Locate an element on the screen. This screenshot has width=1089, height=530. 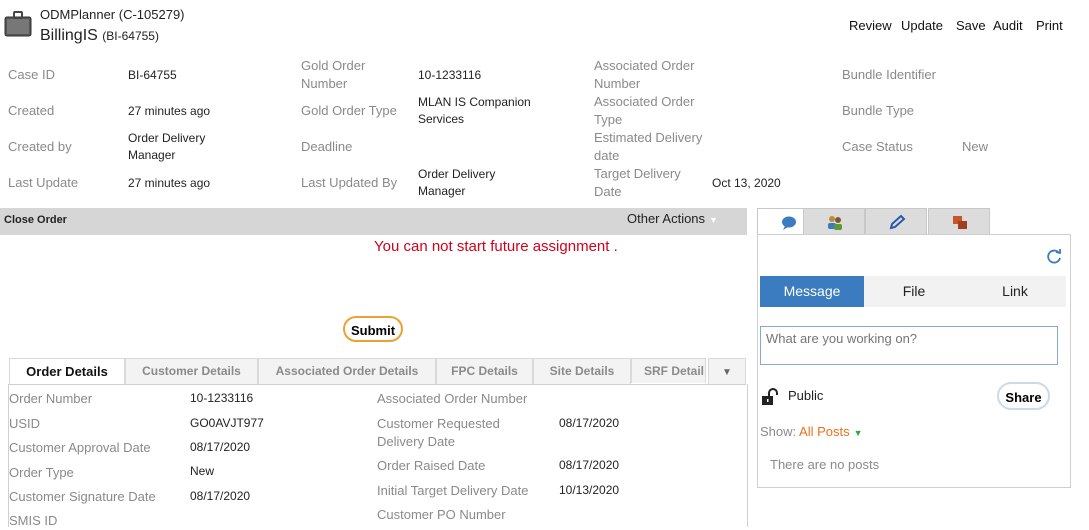
case-title-line: BillingIS (BI-64755) is located at coordinates (99, 36).